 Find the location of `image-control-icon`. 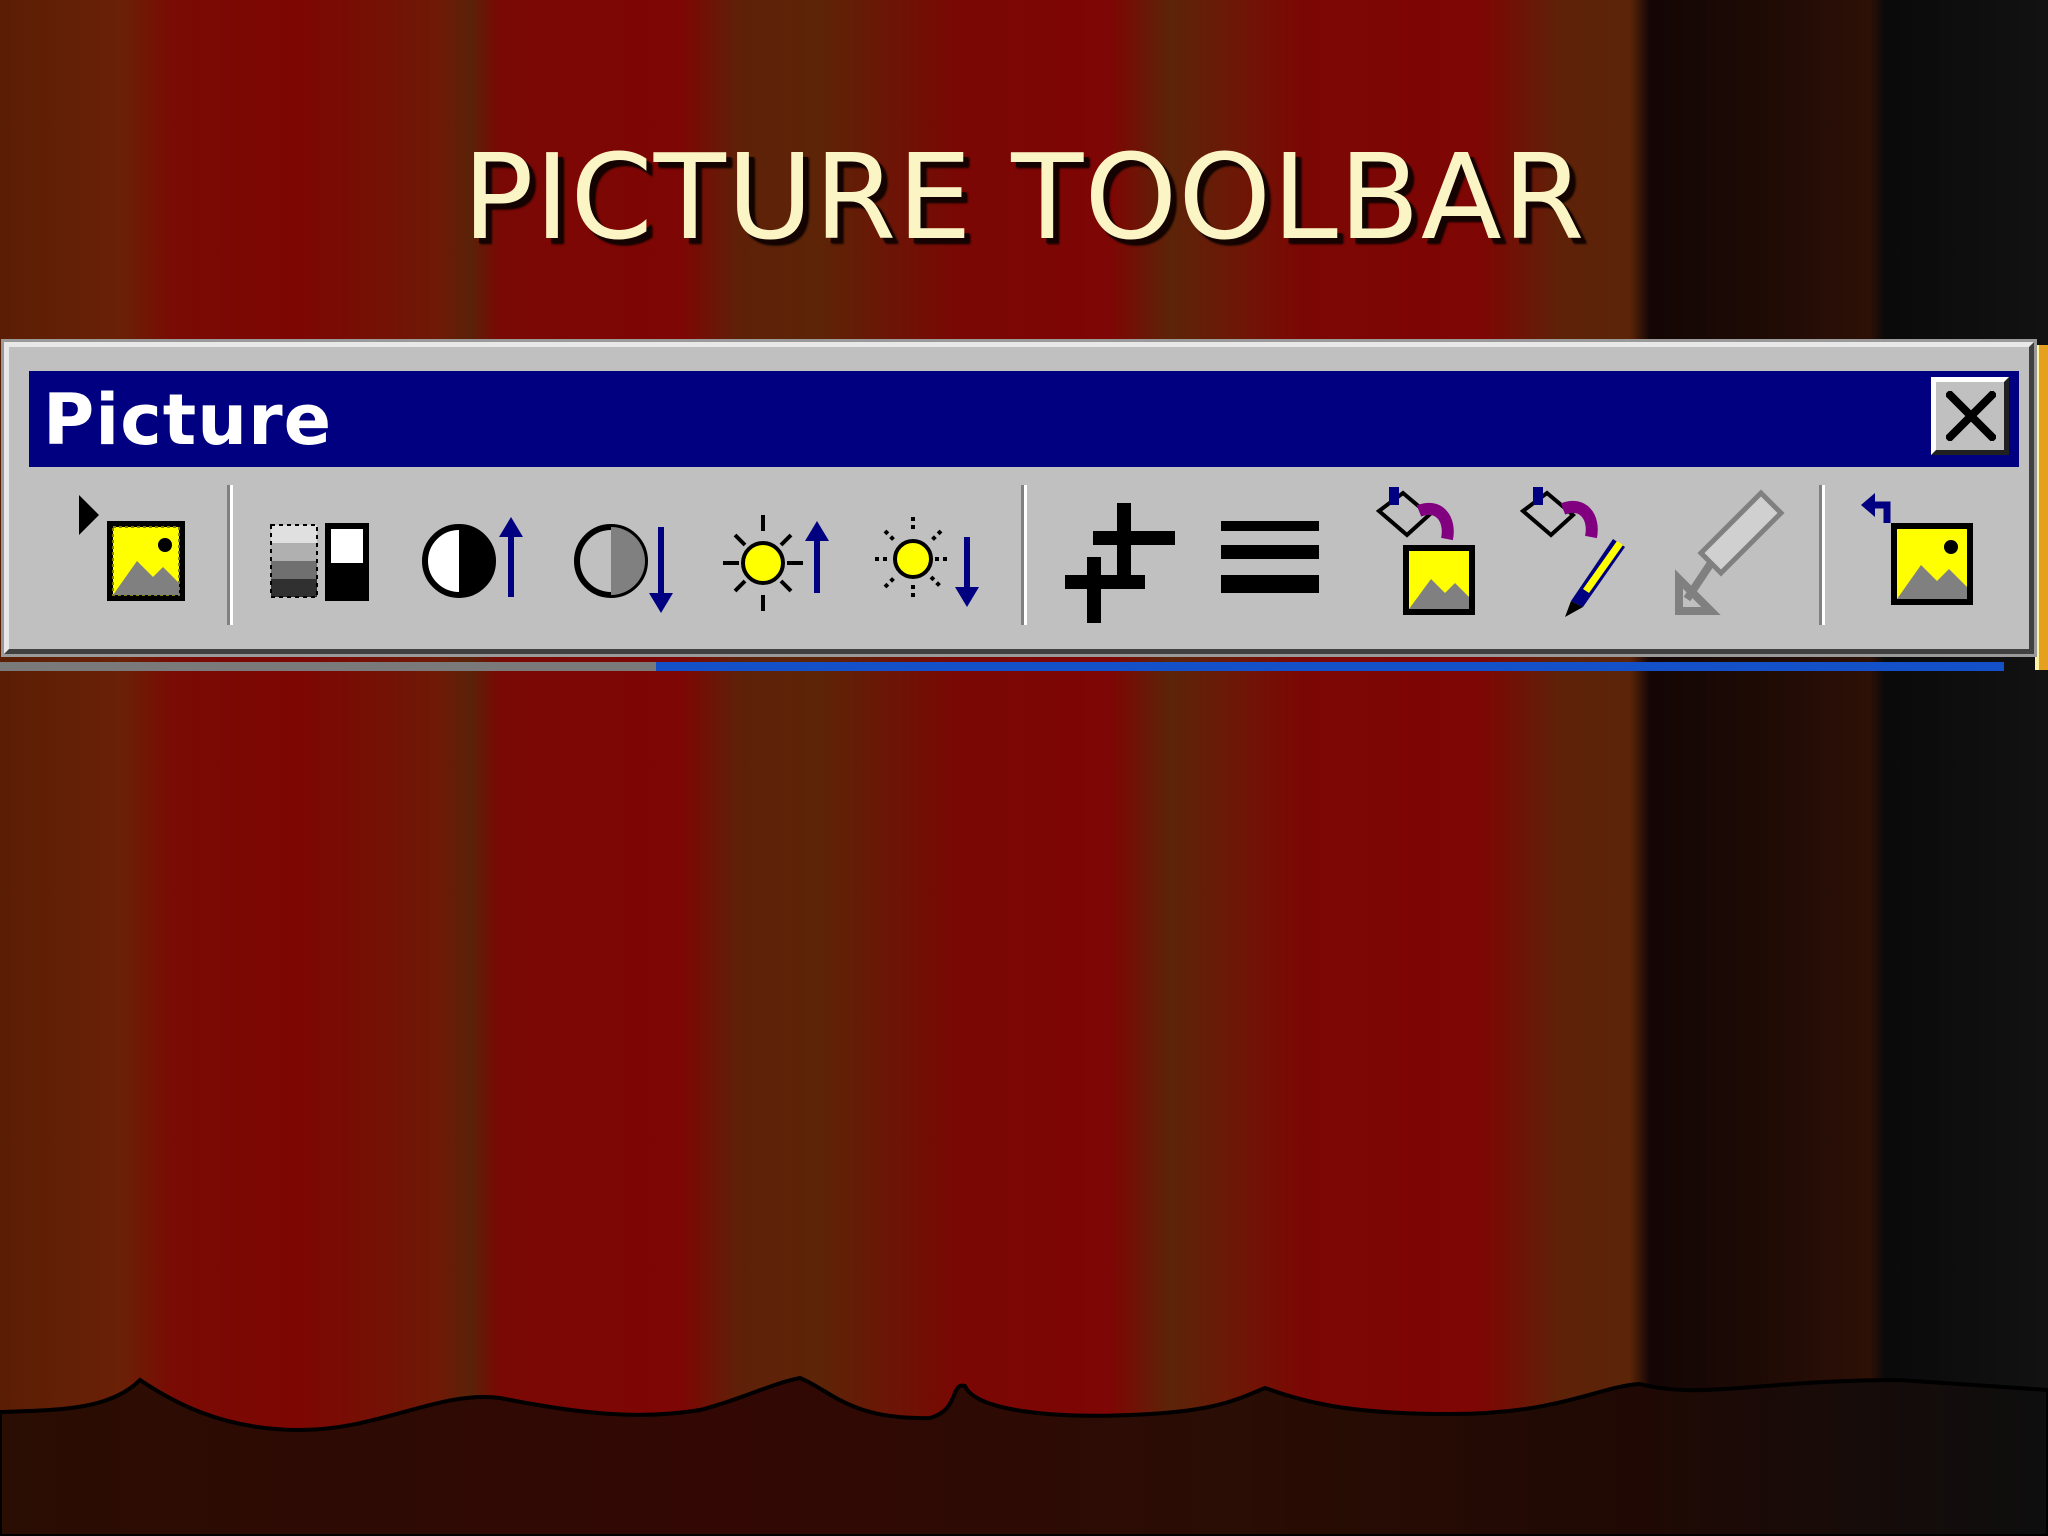

image-control-icon is located at coordinates (319, 562).